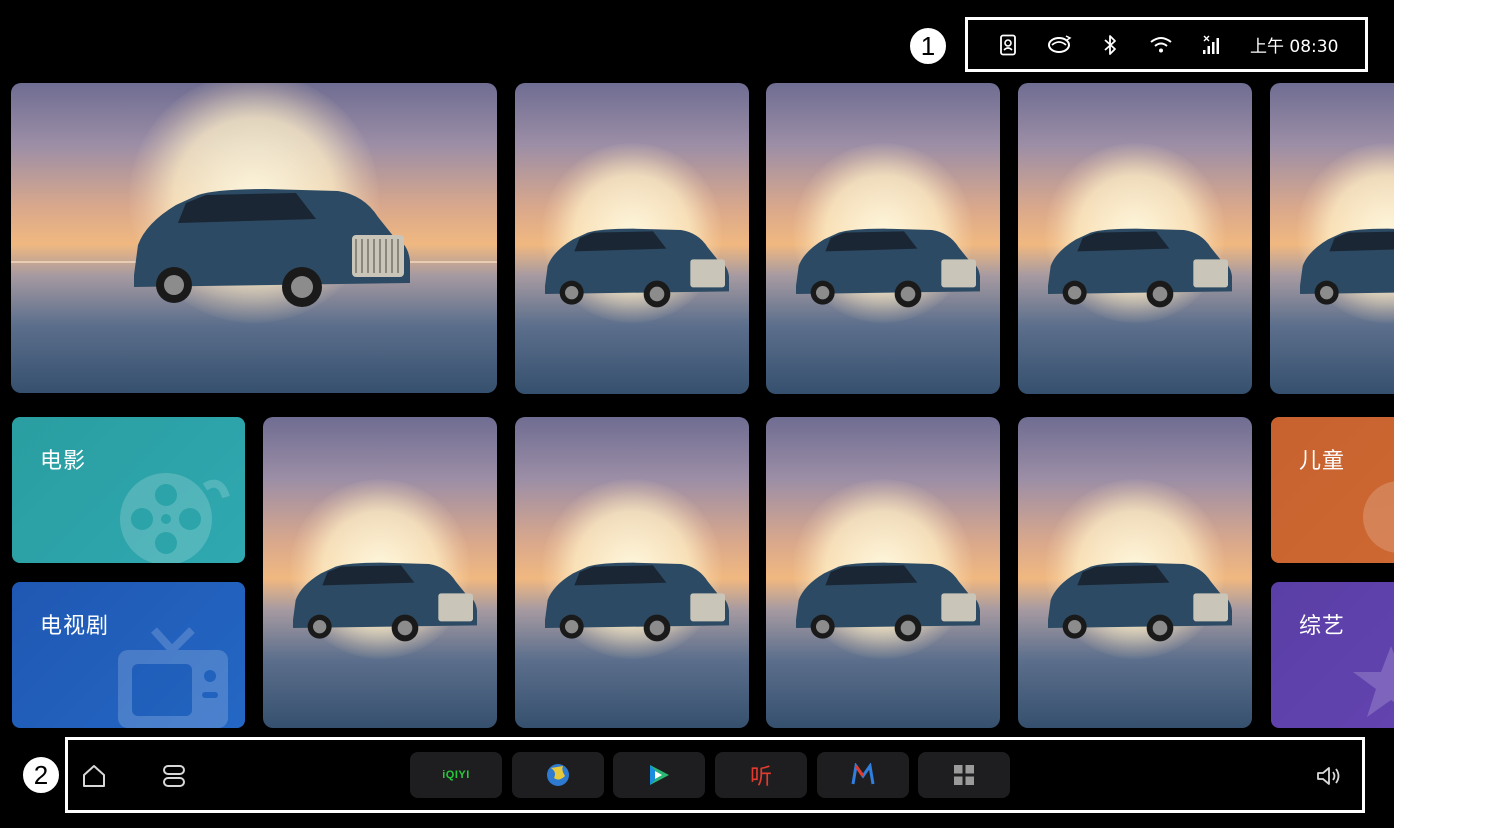 The height and width of the screenshot is (828, 1505). I want to click on home-icon, so click(94, 776).